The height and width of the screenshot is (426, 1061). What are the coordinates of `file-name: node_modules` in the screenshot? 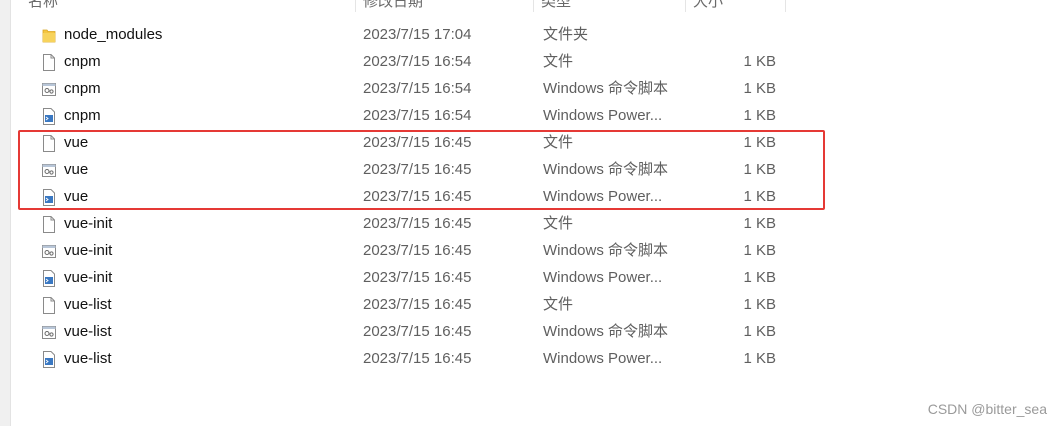 It's located at (113, 34).